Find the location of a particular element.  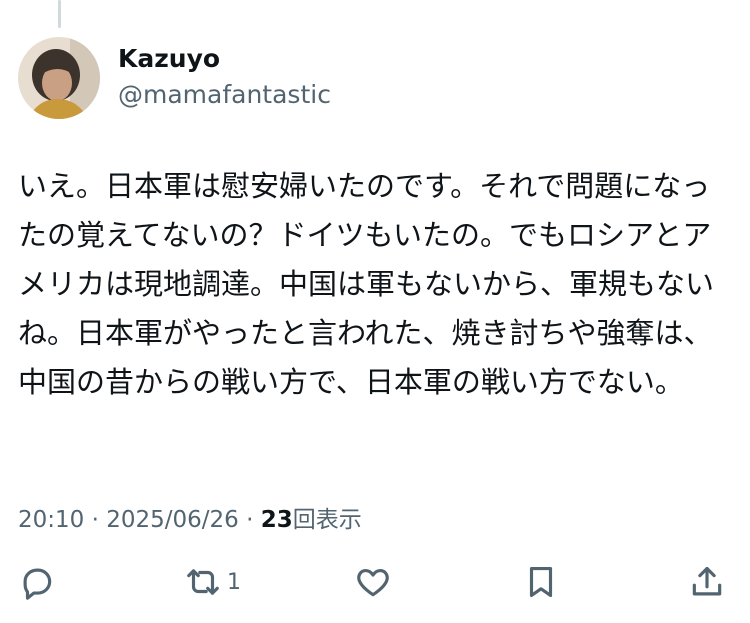

like-button is located at coordinates (373, 582).